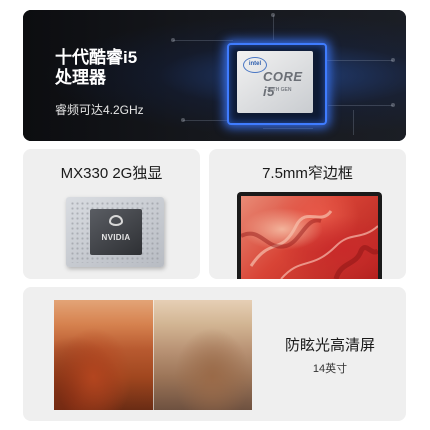  I want to click on cpu-model-mark: CORE i5, so click(283, 84).